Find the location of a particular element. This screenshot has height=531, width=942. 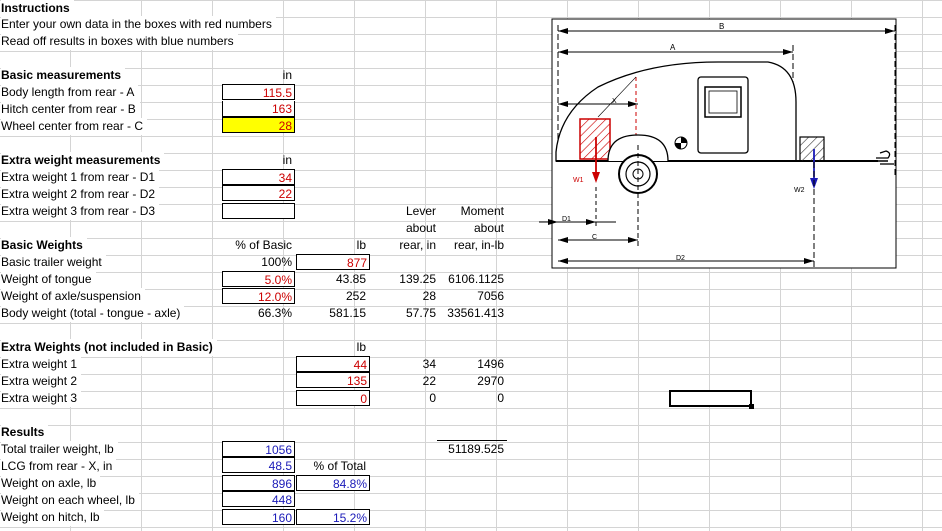

body-weight-lb: 581.15 is located at coordinates (347, 313).